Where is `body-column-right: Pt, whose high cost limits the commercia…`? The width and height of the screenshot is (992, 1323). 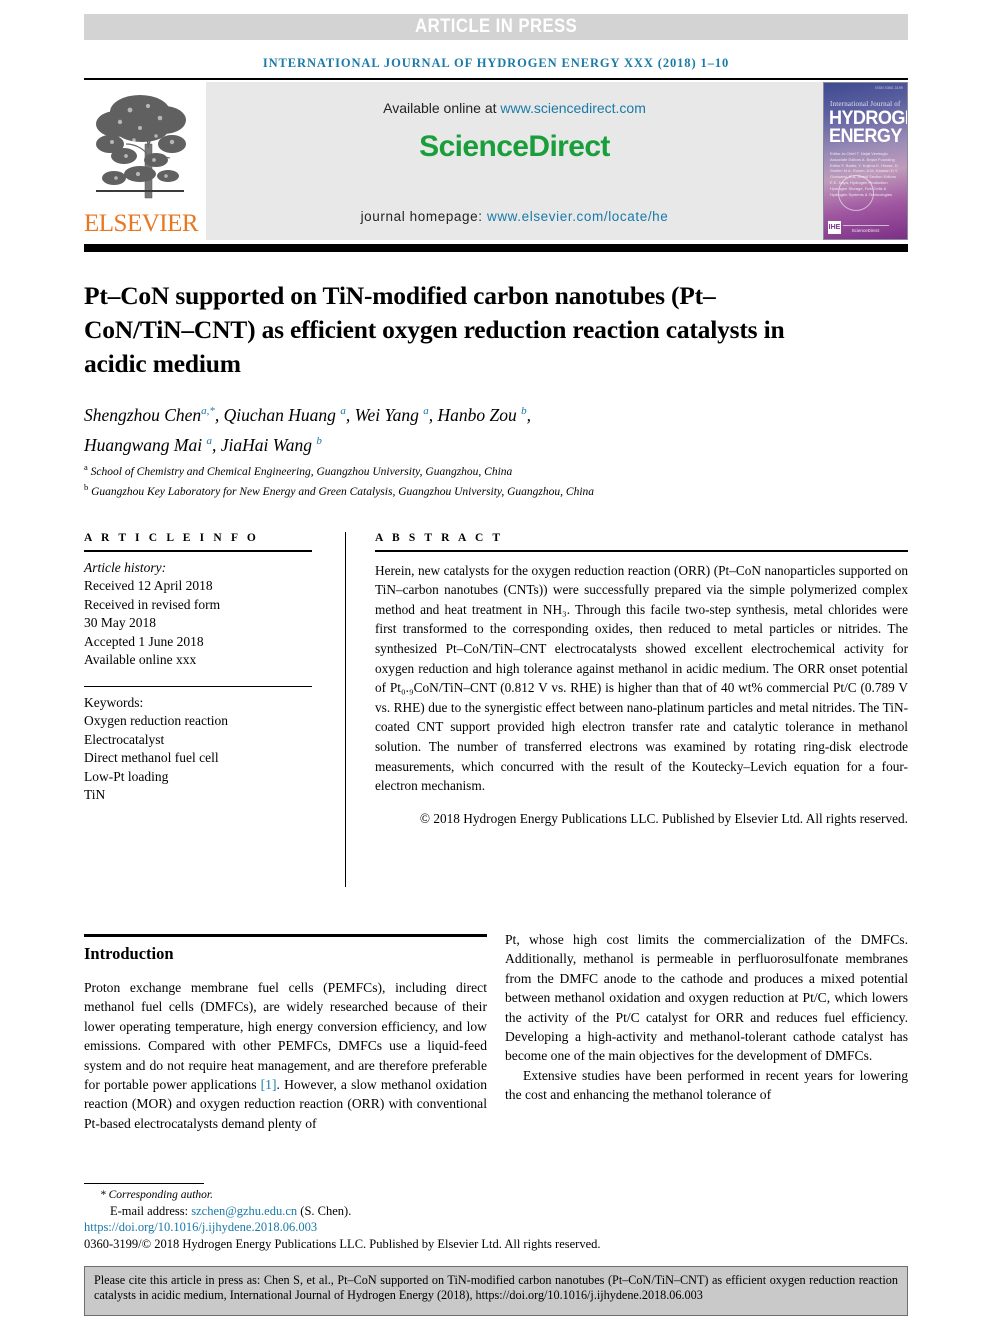 body-column-right: Pt, whose high cost limits the commercia… is located at coordinates (706, 1017).